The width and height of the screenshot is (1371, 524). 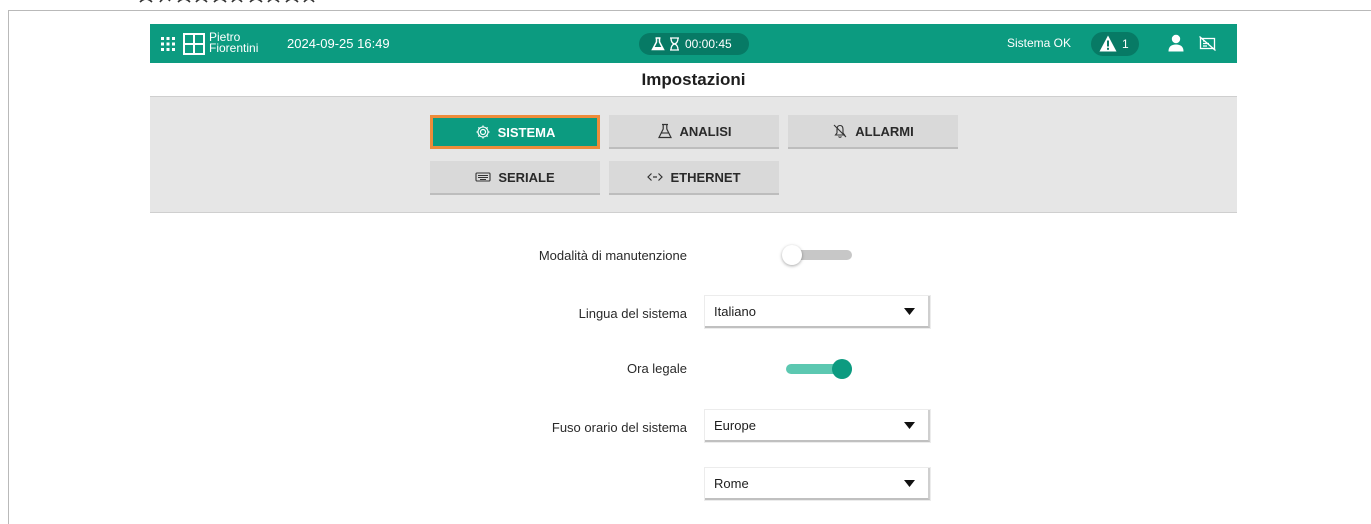 I want to click on warning-icon, so click(x=1108, y=43).